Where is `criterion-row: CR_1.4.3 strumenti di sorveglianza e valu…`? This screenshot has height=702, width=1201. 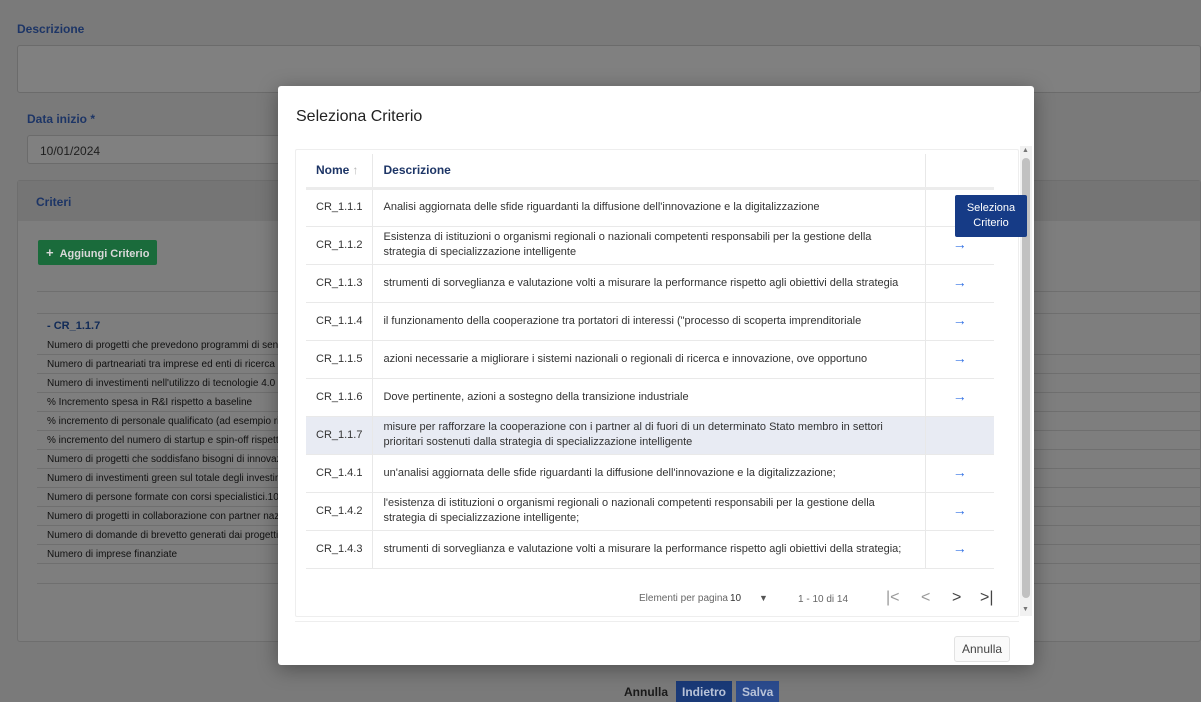
criterion-row: CR_1.4.3 strumenti di sorveglianza e valu… is located at coordinates (650, 549).